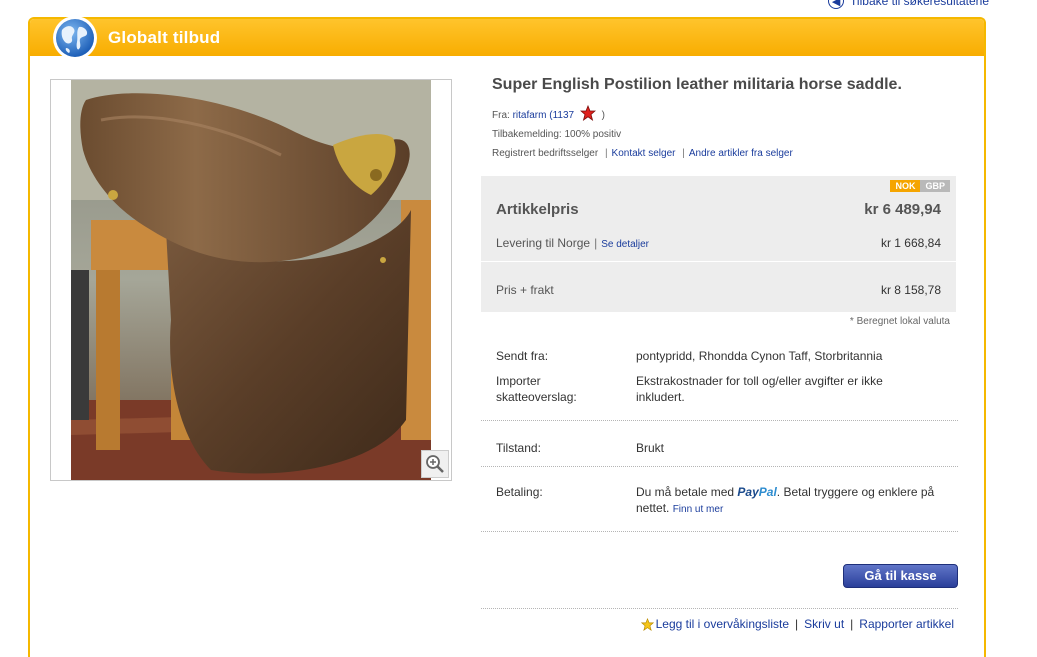  Describe the element at coordinates (899, 321) in the screenshot. I see `local-currency-note: * Beregnet lokal valuta` at that location.